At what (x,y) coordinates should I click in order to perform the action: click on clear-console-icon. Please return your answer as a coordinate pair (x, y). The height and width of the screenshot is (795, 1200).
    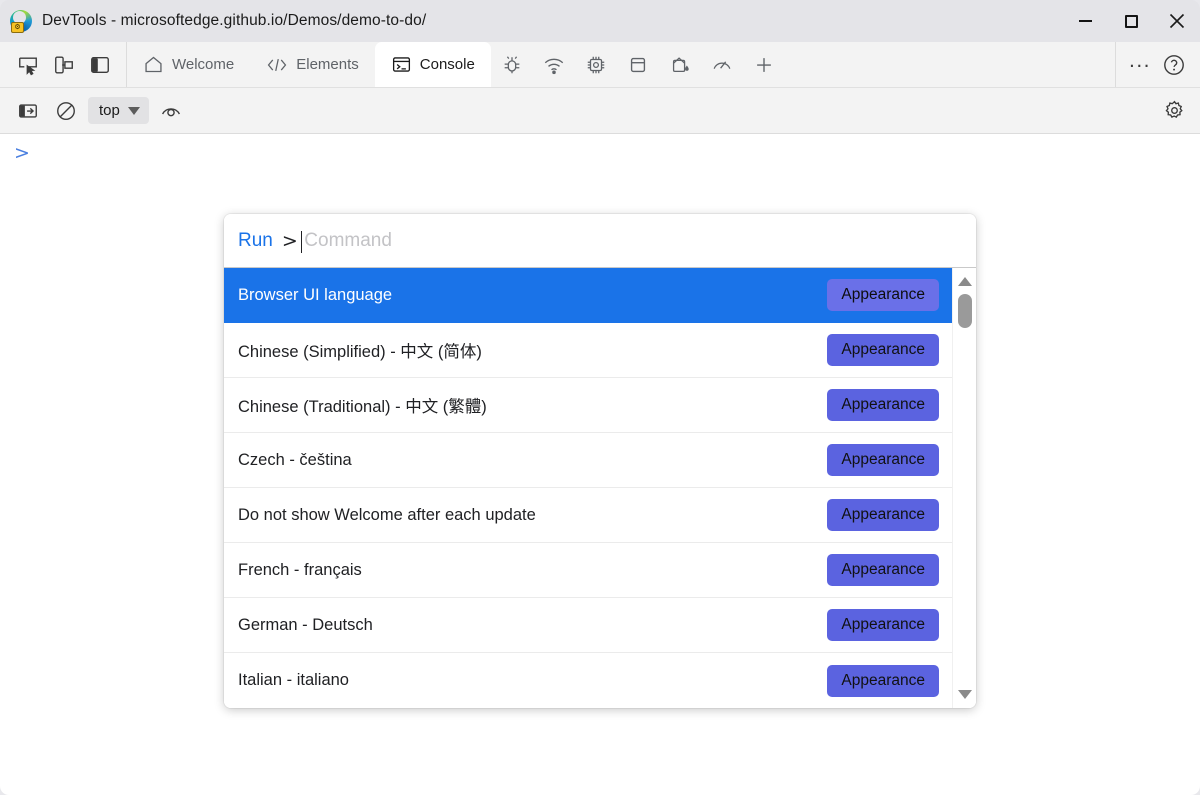
    Looking at the image, I should click on (66, 111).